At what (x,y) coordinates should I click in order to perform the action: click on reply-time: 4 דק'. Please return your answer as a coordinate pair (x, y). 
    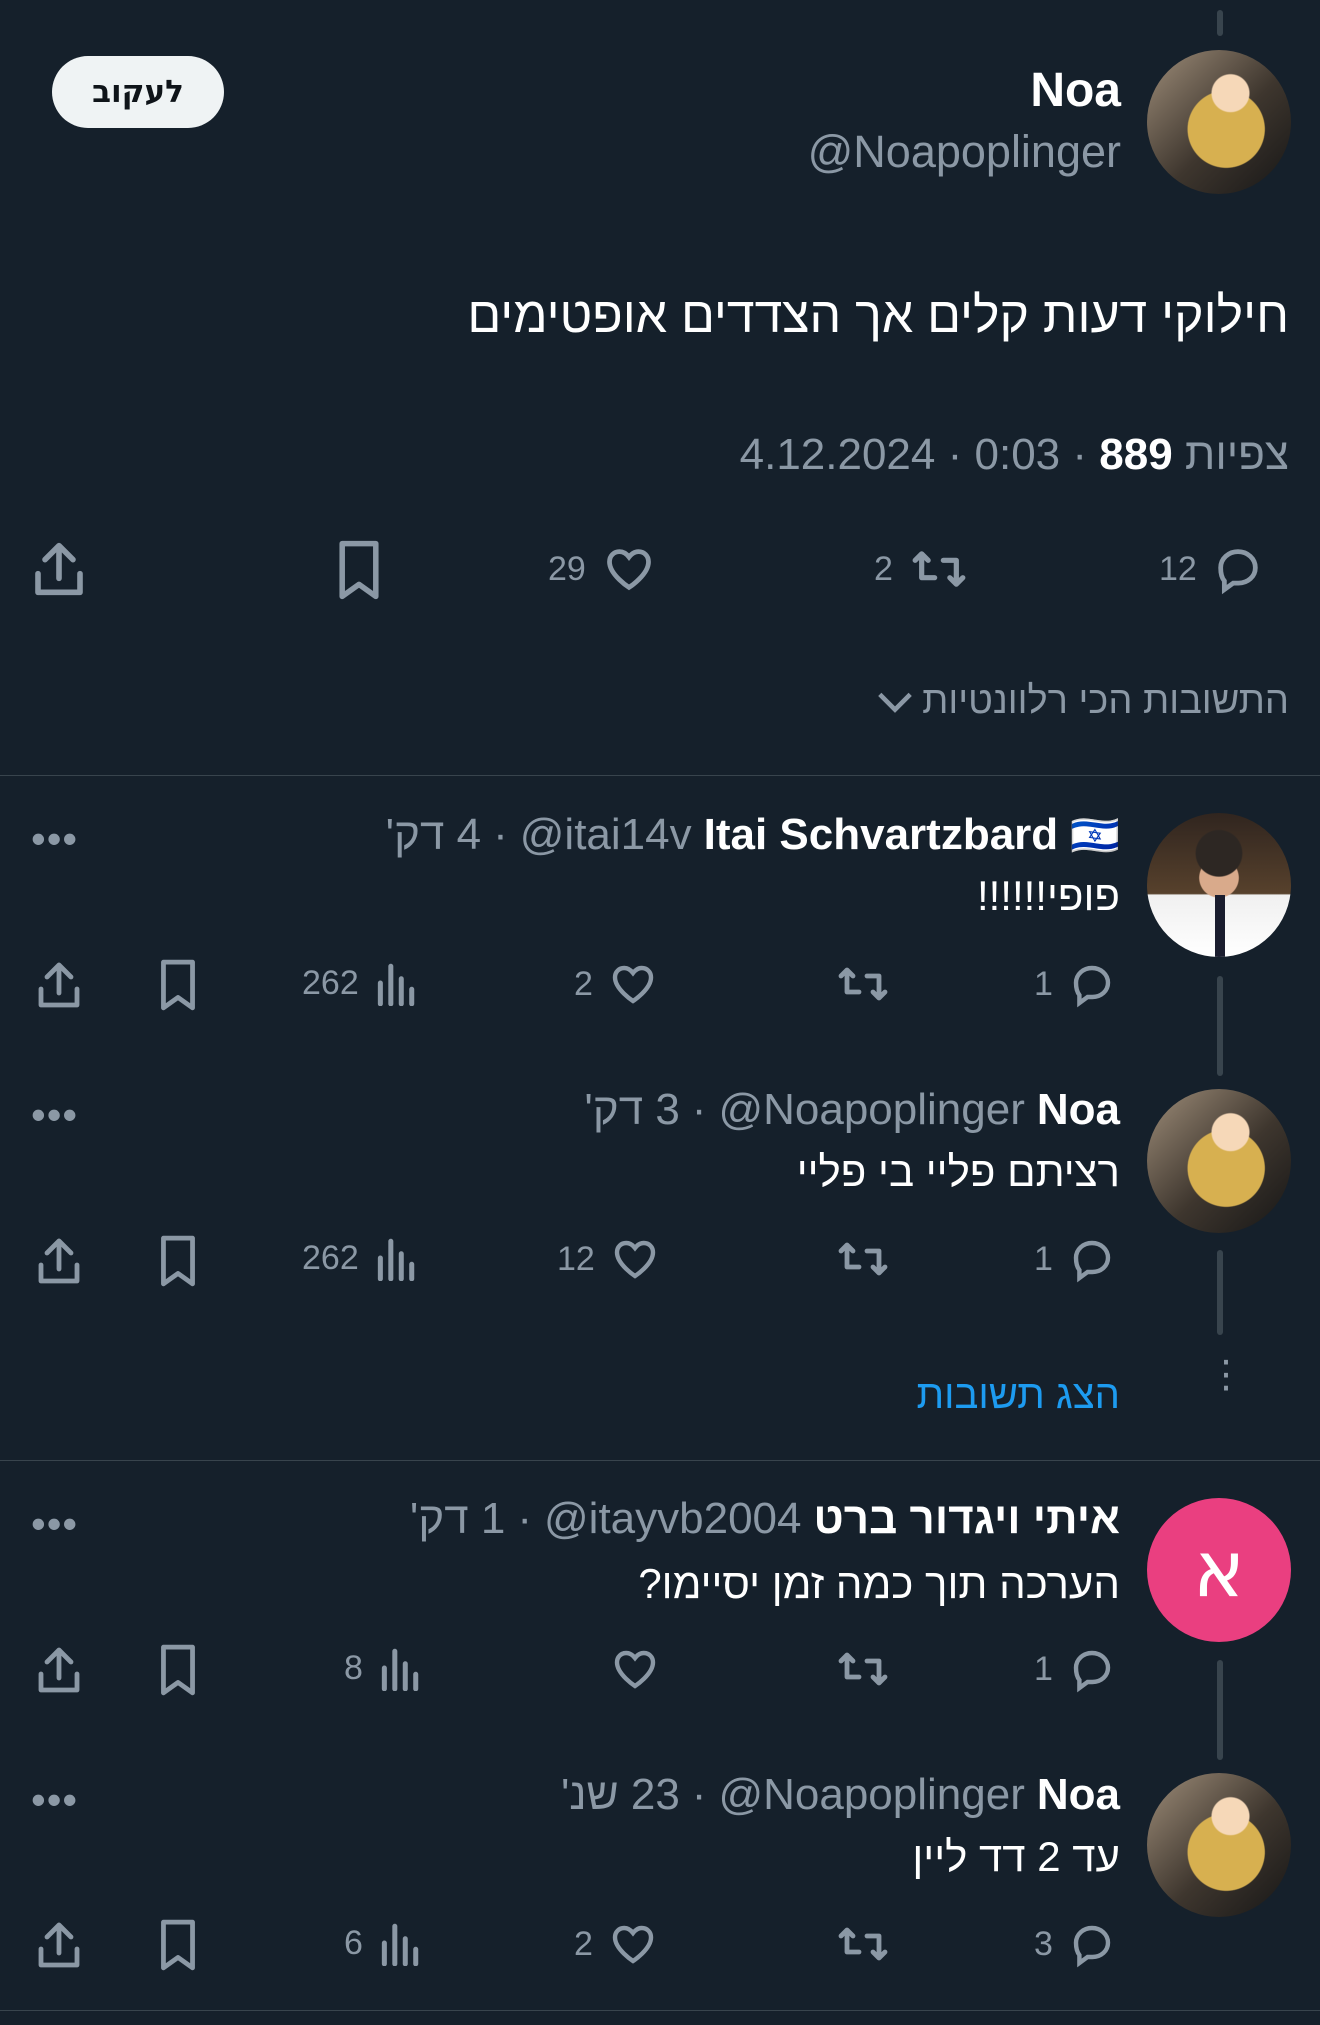
    Looking at the image, I should click on (433, 834).